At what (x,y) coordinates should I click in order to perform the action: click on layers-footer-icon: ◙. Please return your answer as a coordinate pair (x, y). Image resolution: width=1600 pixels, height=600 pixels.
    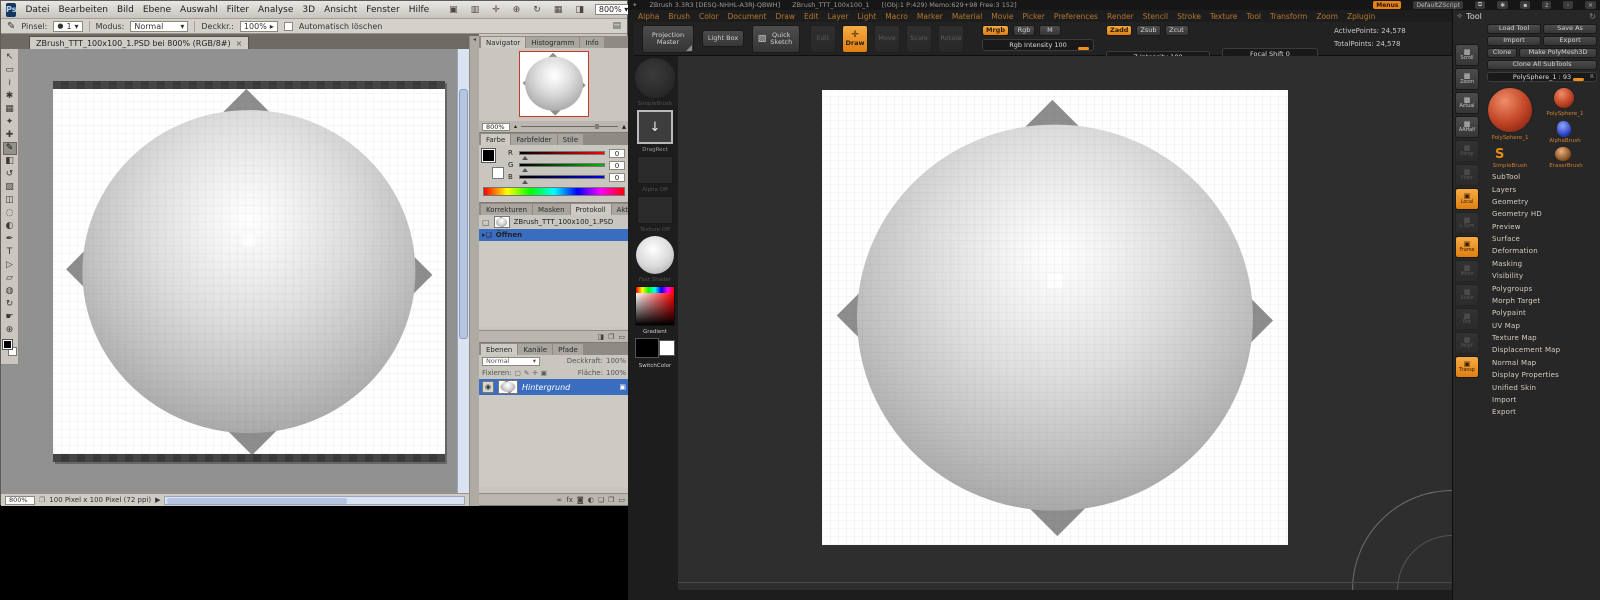
    Looking at the image, I should click on (580, 500).